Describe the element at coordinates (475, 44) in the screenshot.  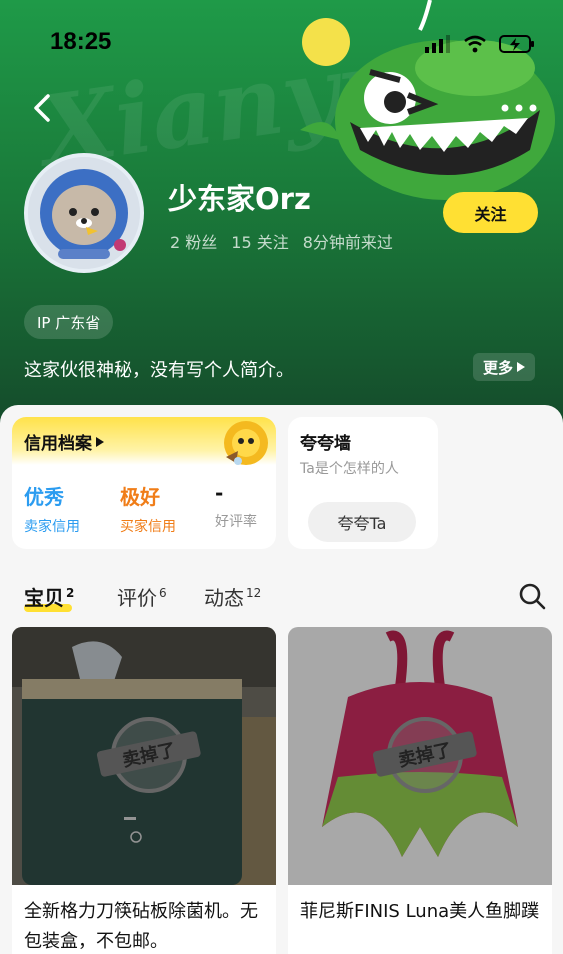
I see `wifi-icon` at that location.